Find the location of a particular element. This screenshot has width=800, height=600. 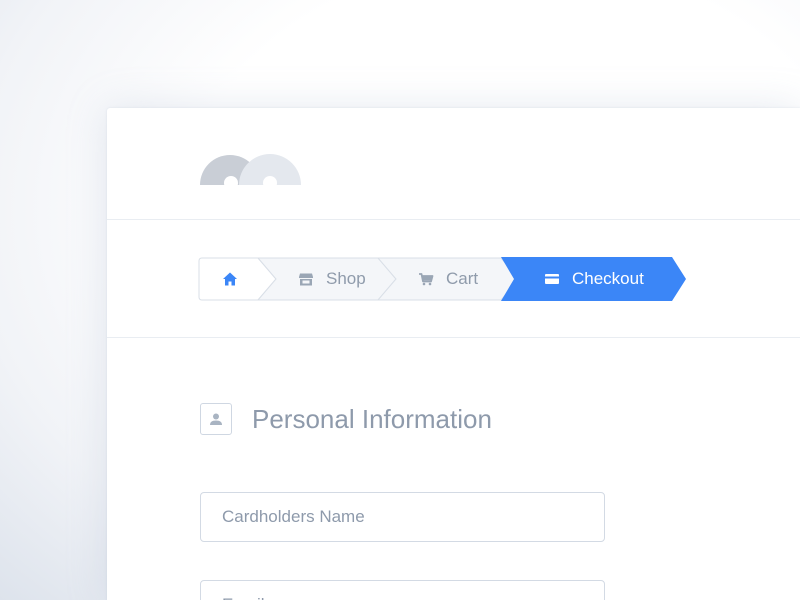

brand-logo is located at coordinates (252, 169).